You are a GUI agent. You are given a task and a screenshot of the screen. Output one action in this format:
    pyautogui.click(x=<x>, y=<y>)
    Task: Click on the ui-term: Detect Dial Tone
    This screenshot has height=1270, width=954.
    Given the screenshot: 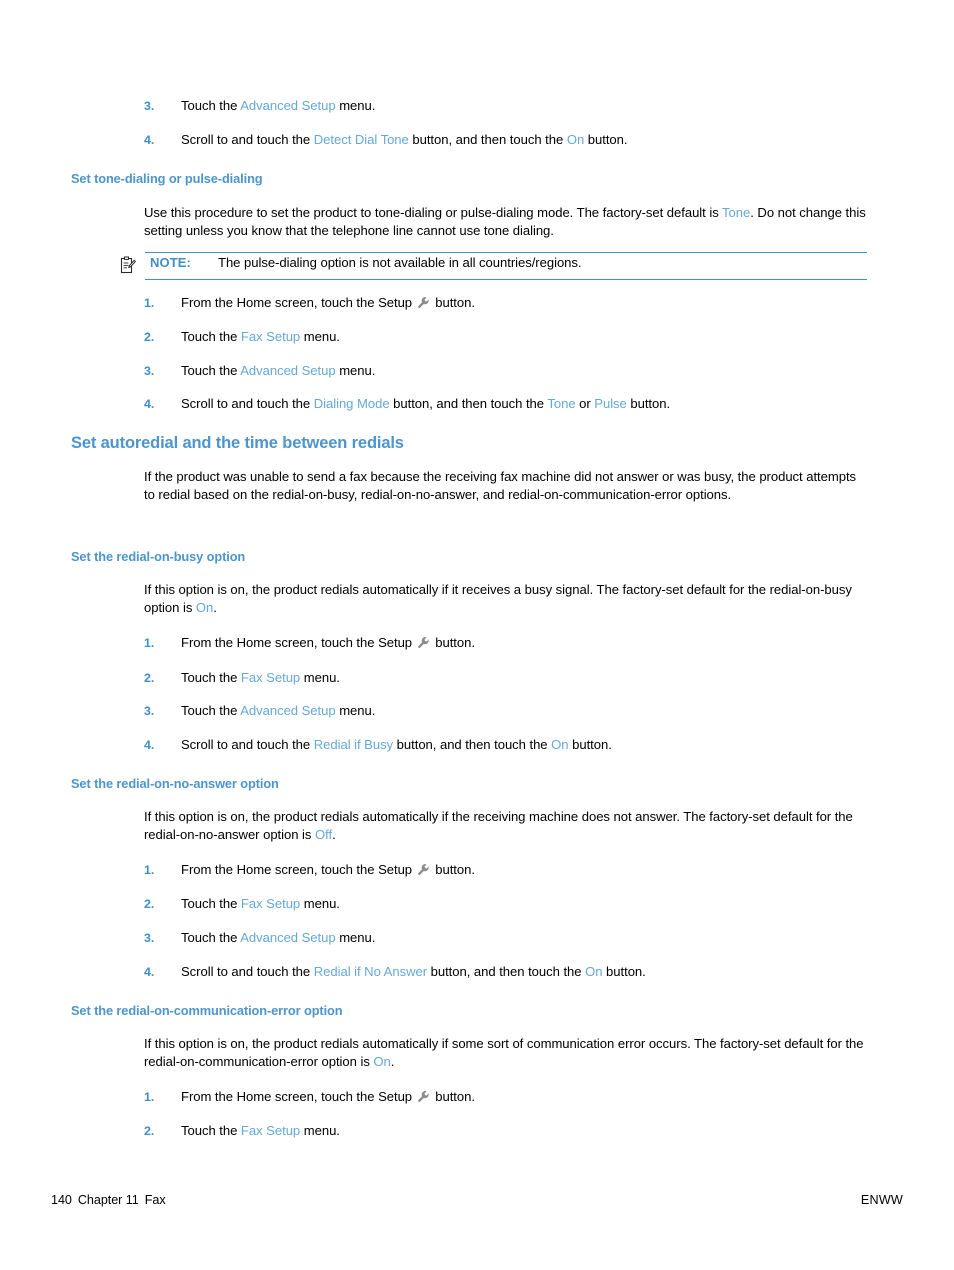 What is the action you would take?
    pyautogui.click(x=361, y=139)
    